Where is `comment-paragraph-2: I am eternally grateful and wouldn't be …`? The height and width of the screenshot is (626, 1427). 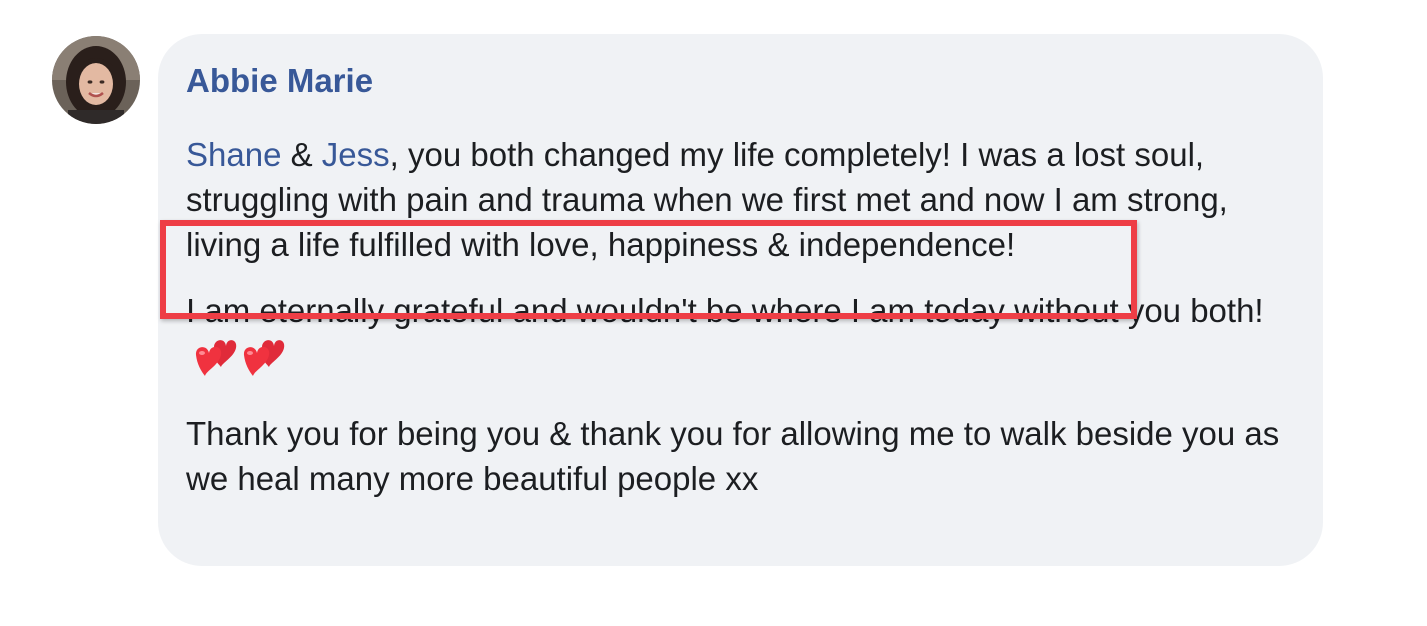 comment-paragraph-2: I am eternally grateful and wouldn't be … is located at coordinates (740, 338).